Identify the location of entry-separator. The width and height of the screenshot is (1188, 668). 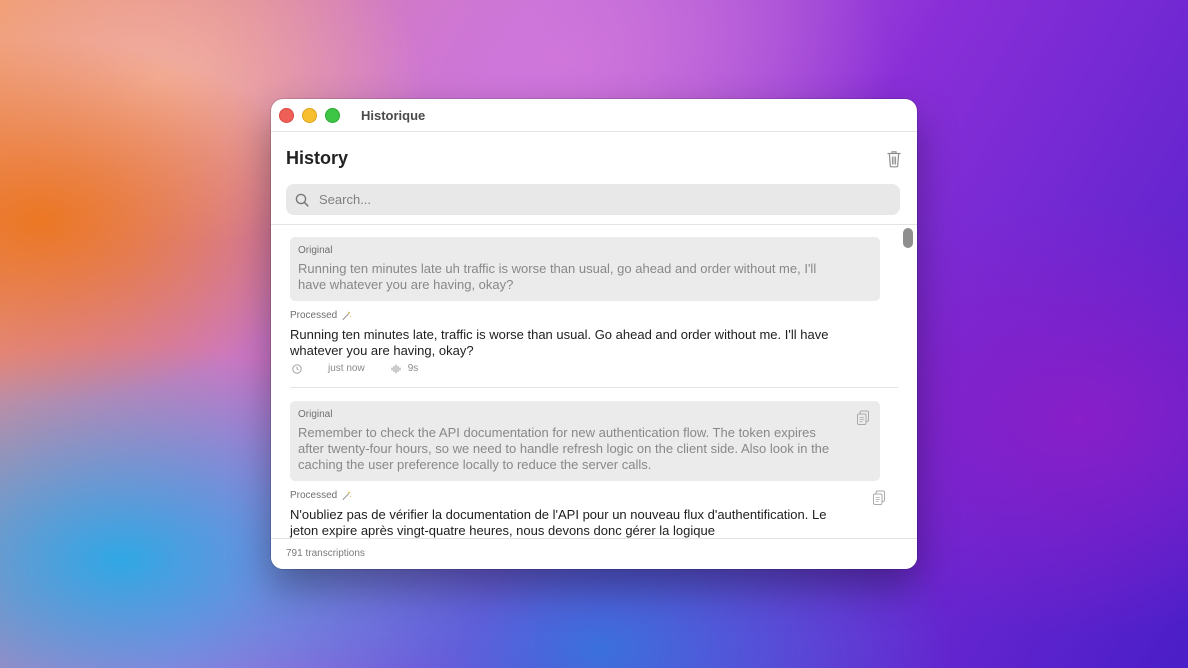
(594, 387).